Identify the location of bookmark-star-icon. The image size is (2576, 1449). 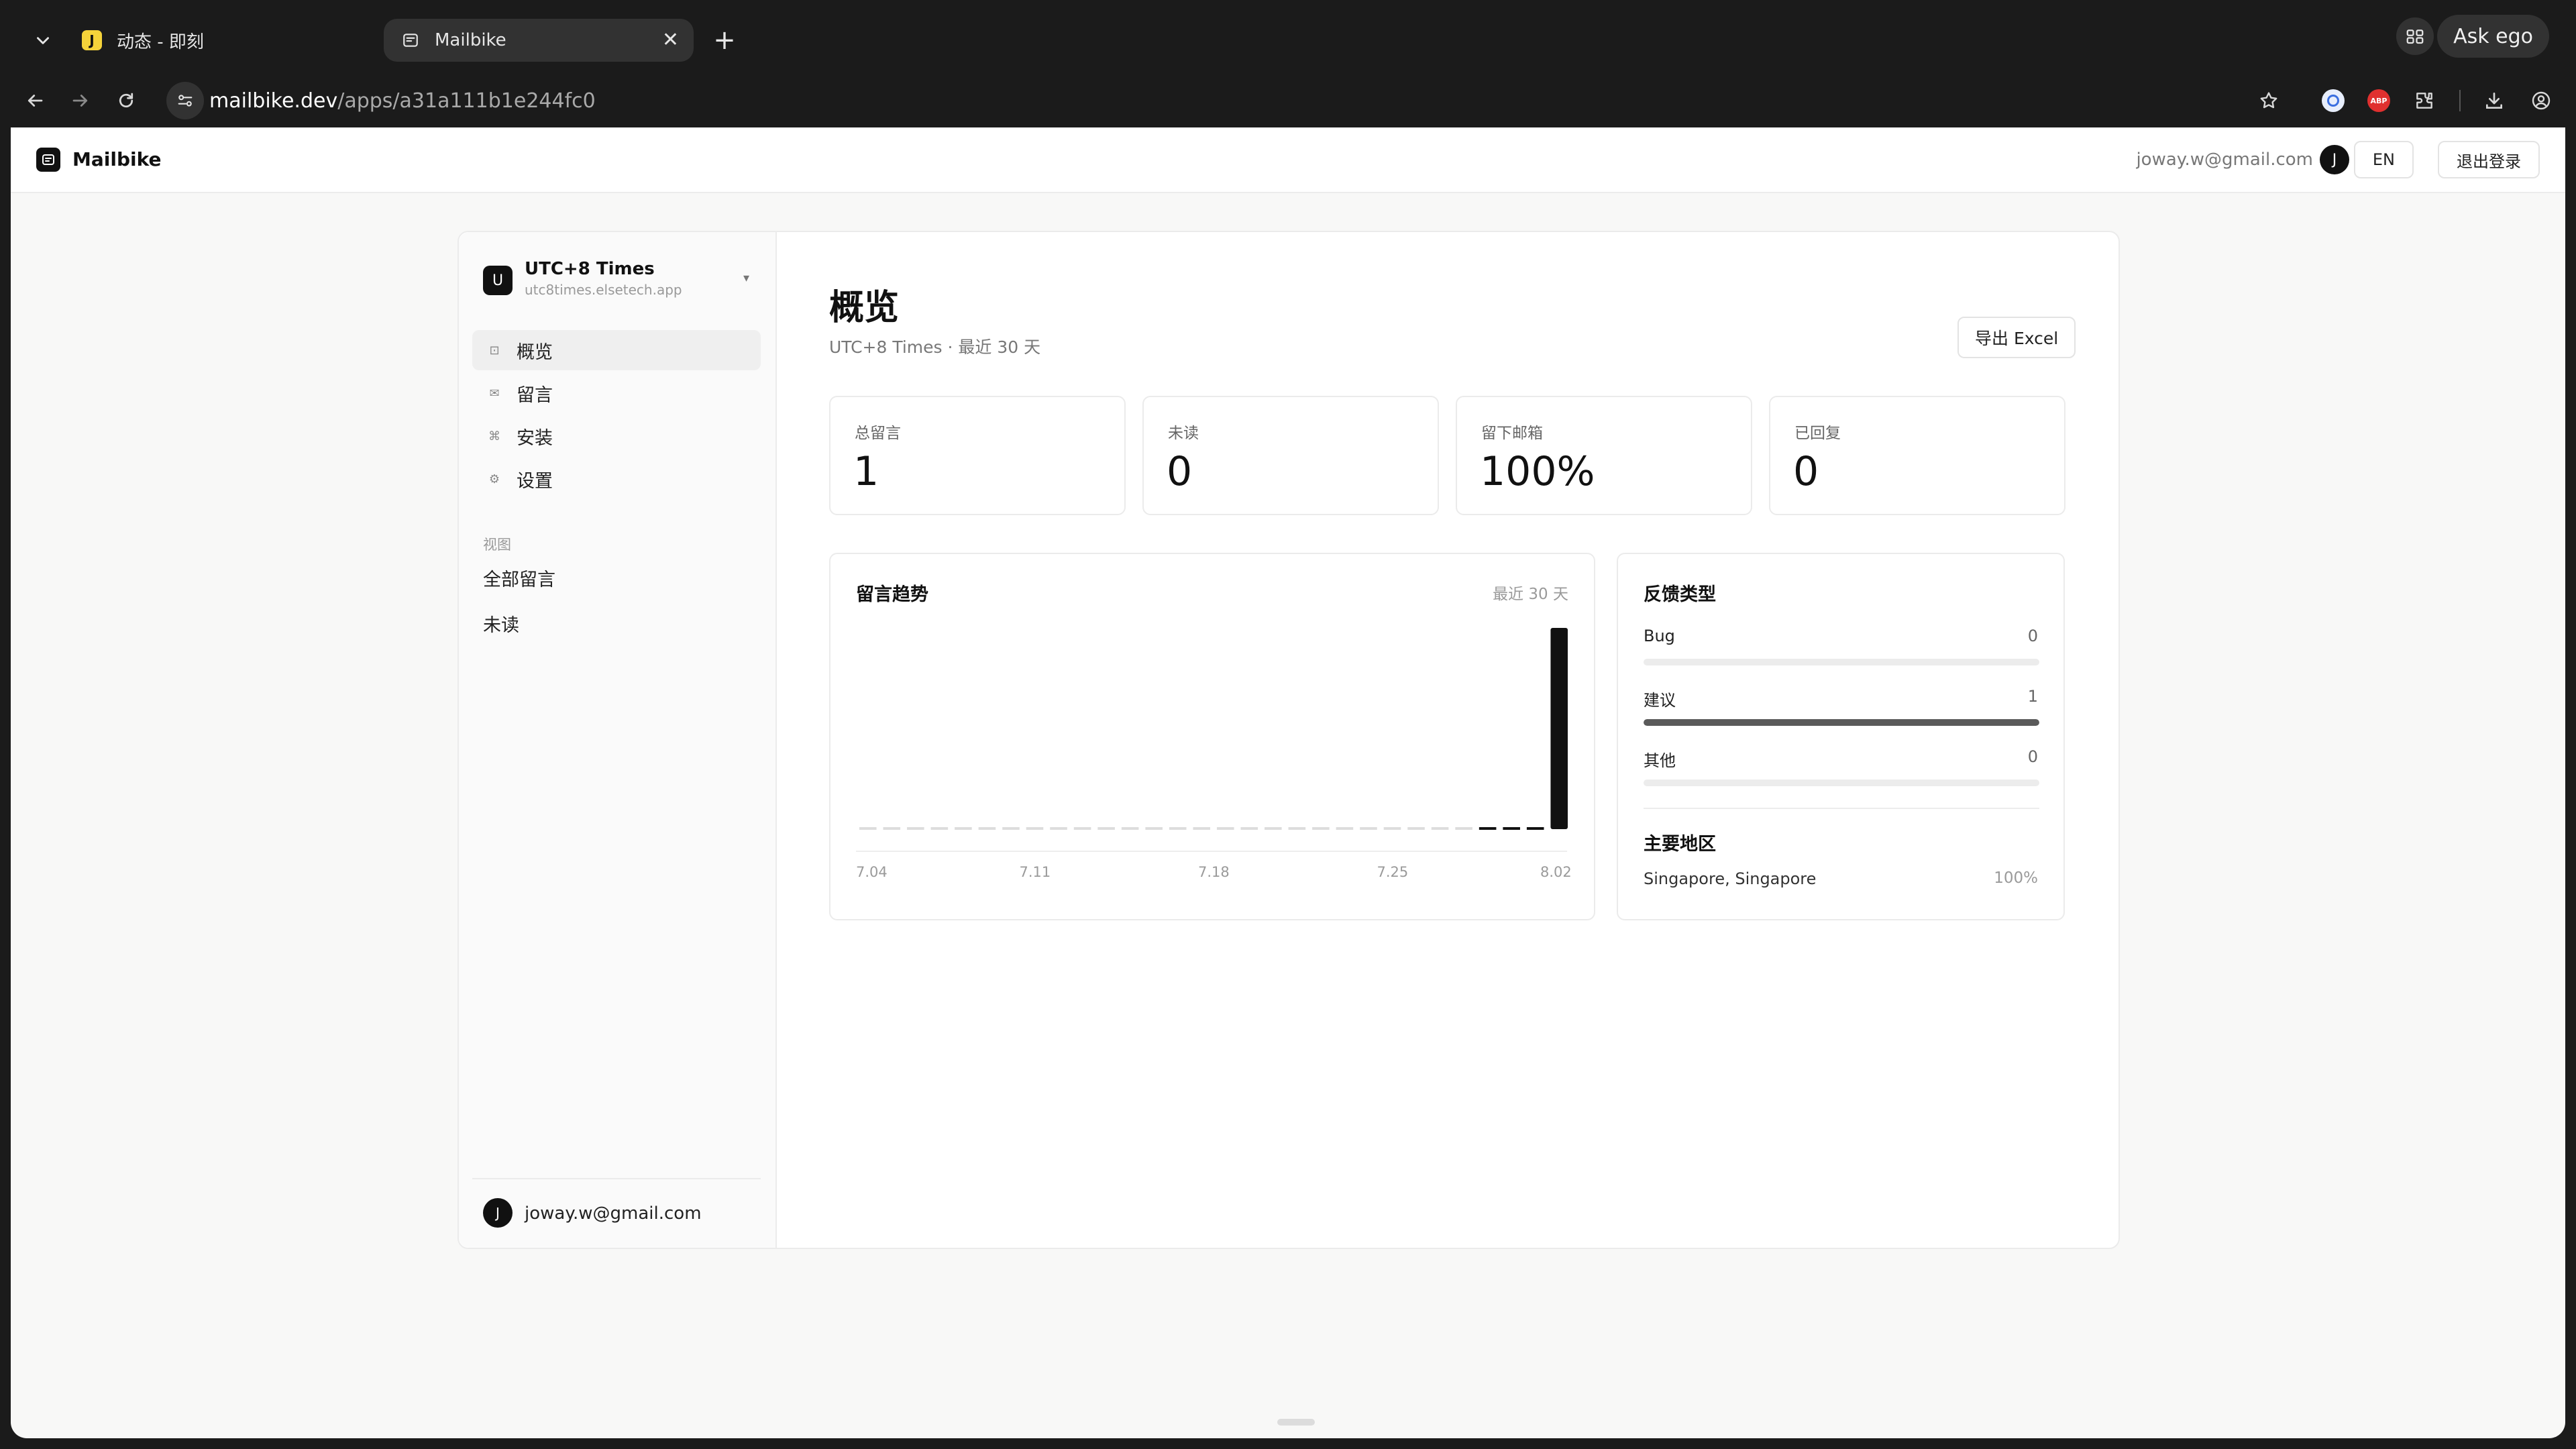
(2268, 100).